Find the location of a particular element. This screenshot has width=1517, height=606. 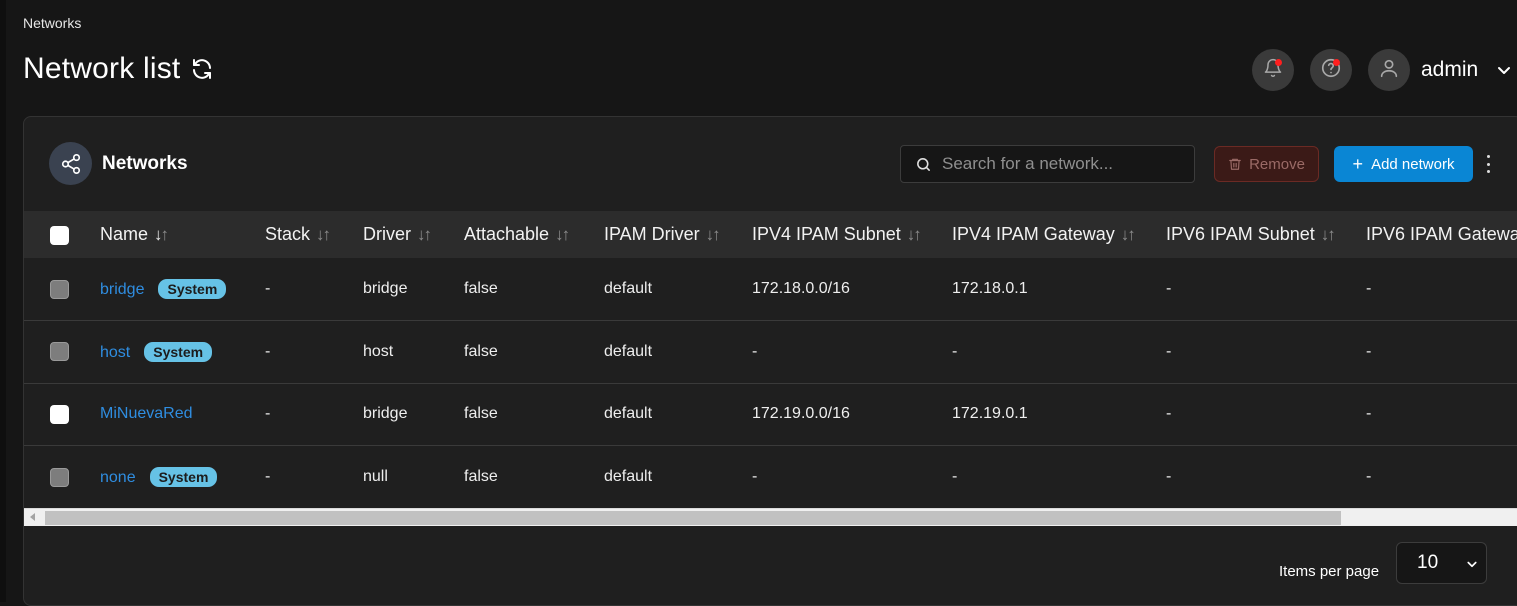

username: admin is located at coordinates (1450, 69).